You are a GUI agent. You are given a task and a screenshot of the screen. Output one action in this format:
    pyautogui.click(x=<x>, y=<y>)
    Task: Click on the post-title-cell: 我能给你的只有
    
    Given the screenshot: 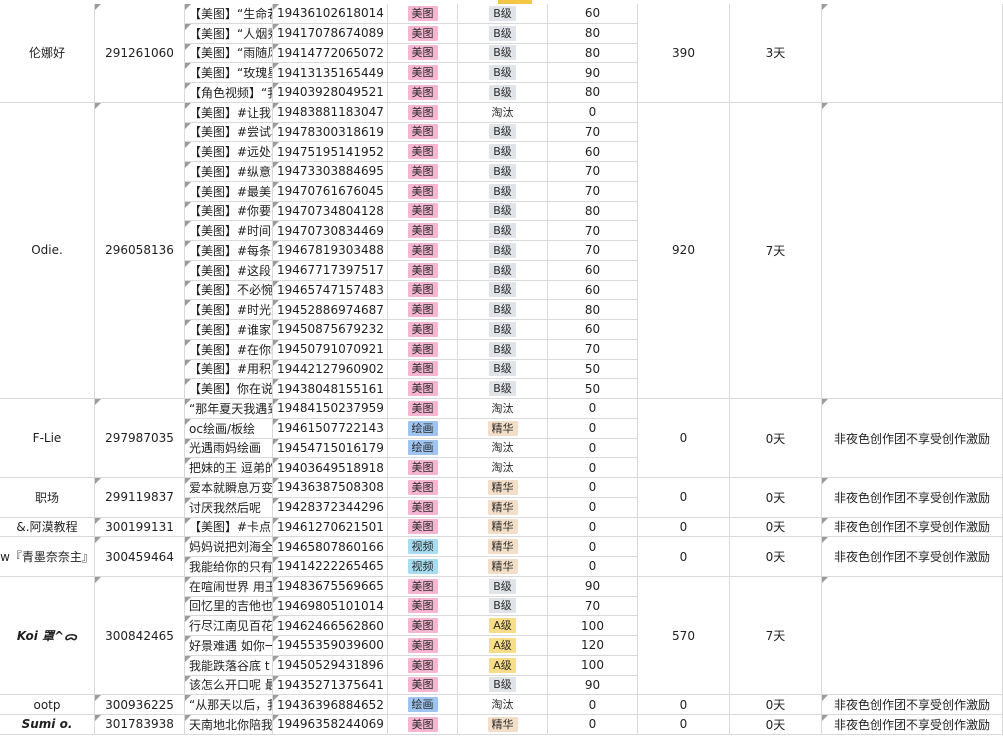 What is the action you would take?
    pyautogui.click(x=229, y=567)
    